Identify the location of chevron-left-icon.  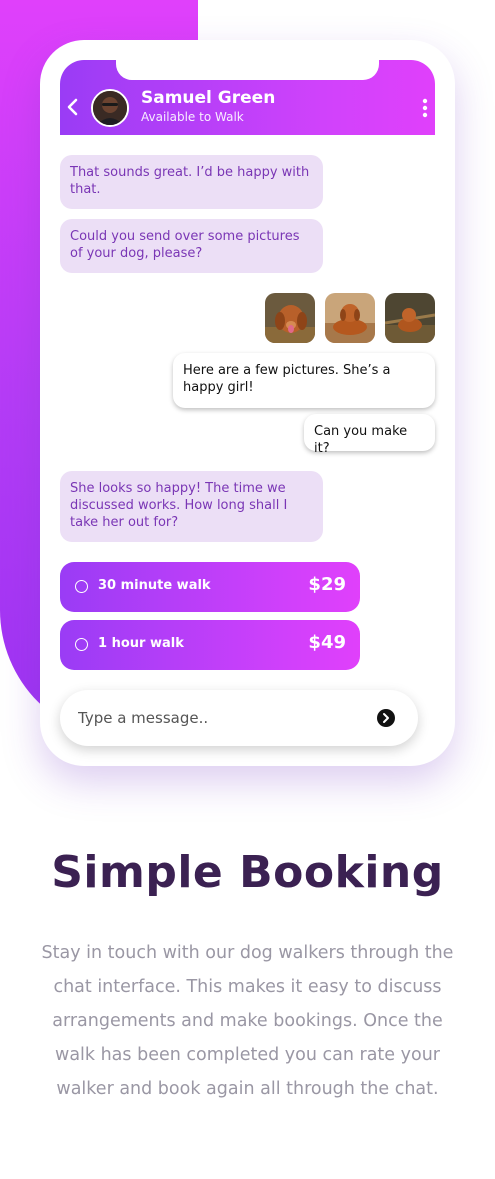
(73, 107).